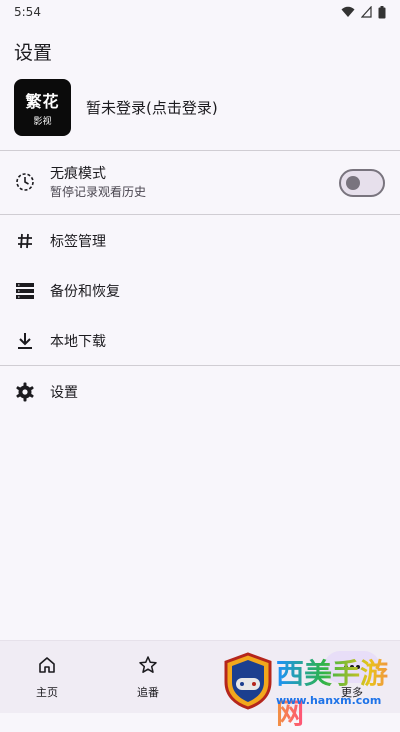  Describe the element at coordinates (382, 11) in the screenshot. I see `battery-icon` at that location.